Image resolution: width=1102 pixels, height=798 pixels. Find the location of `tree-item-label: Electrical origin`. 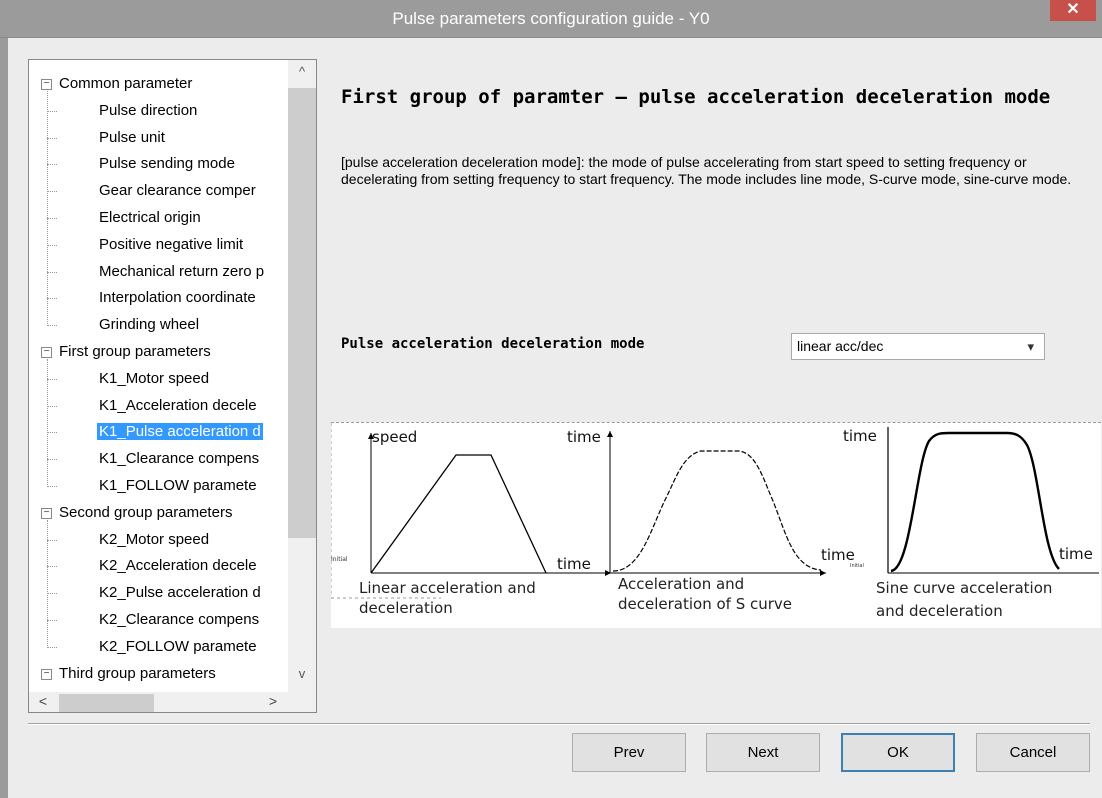

tree-item-label: Electrical origin is located at coordinates (150, 217).